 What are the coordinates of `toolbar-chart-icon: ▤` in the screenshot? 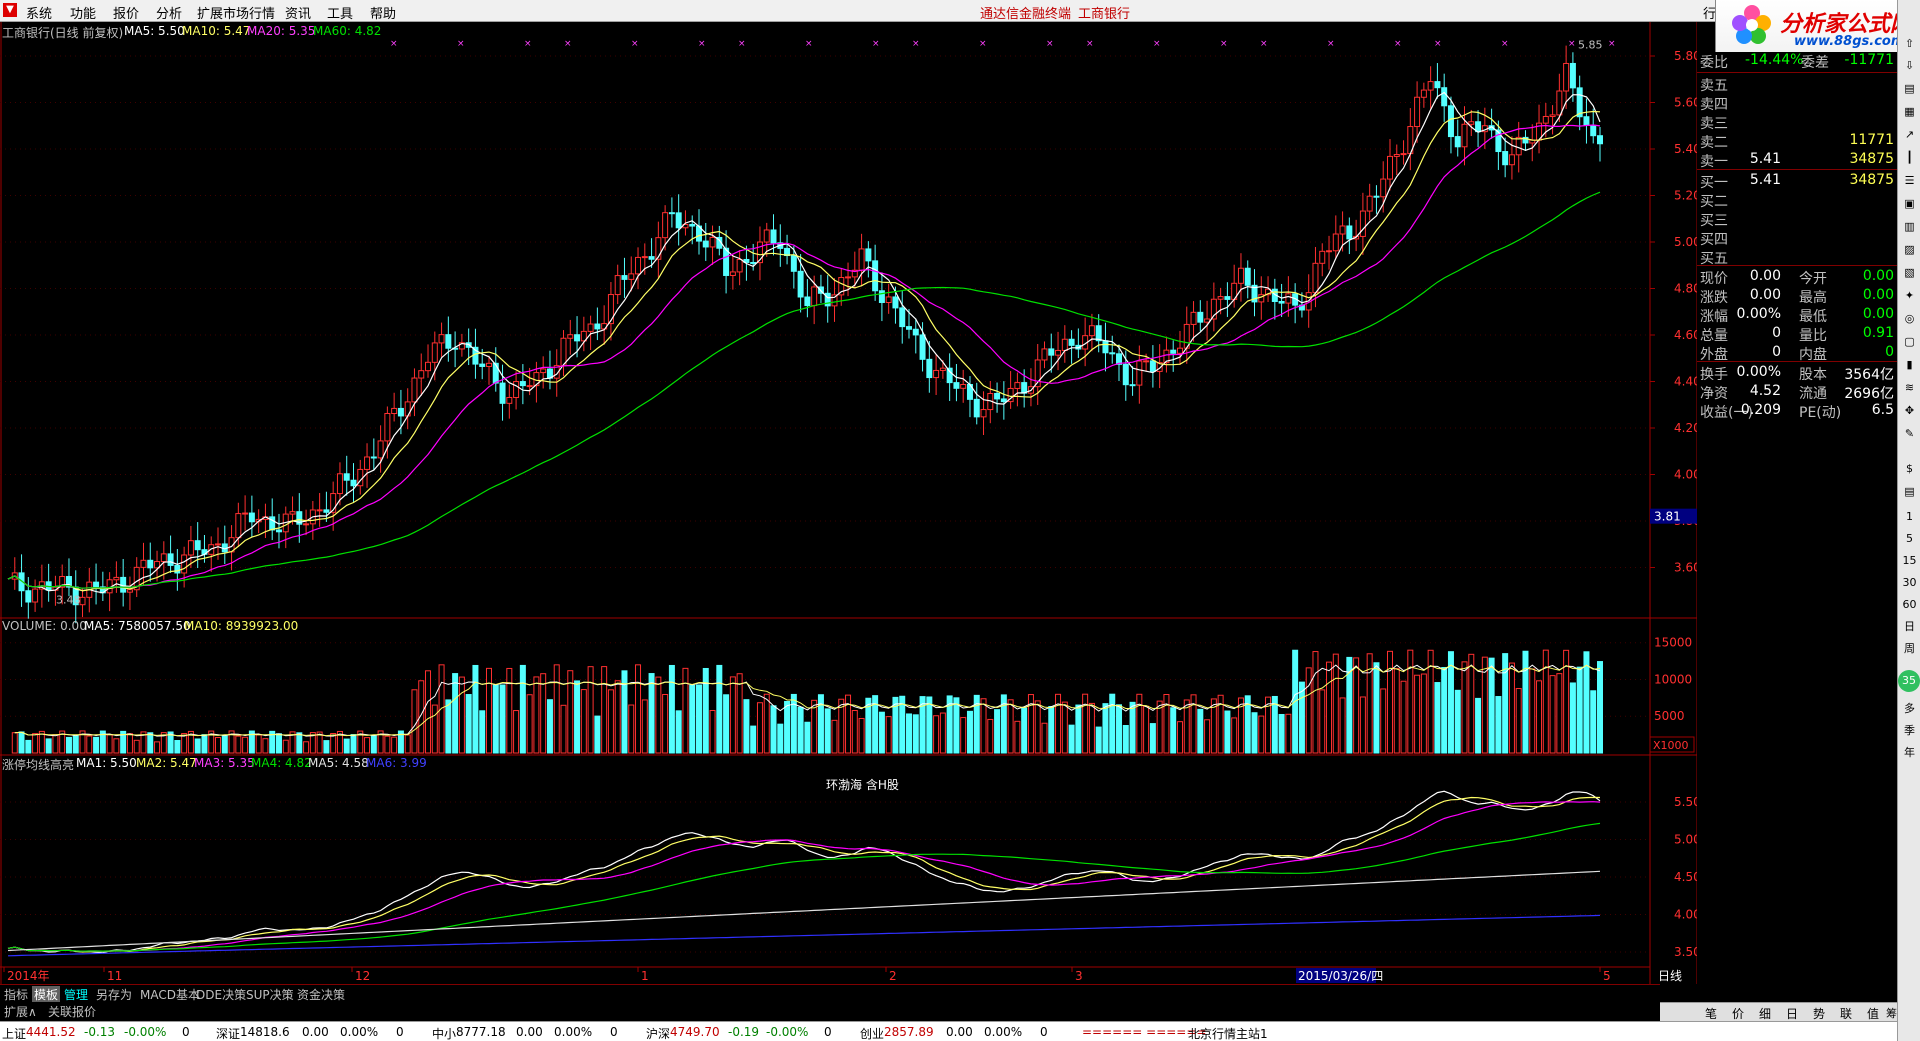 It's located at (1909, 88).